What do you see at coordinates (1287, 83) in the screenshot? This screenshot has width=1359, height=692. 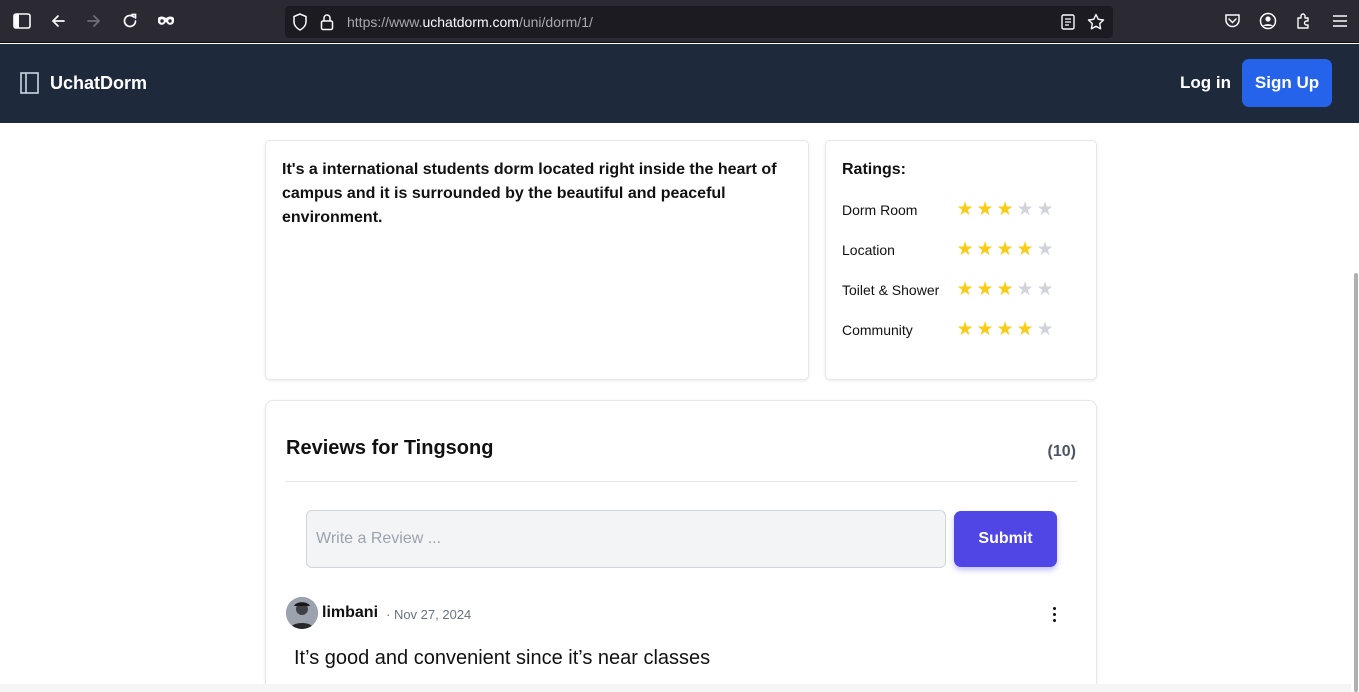 I see `signup-button: Sign Up` at bounding box center [1287, 83].